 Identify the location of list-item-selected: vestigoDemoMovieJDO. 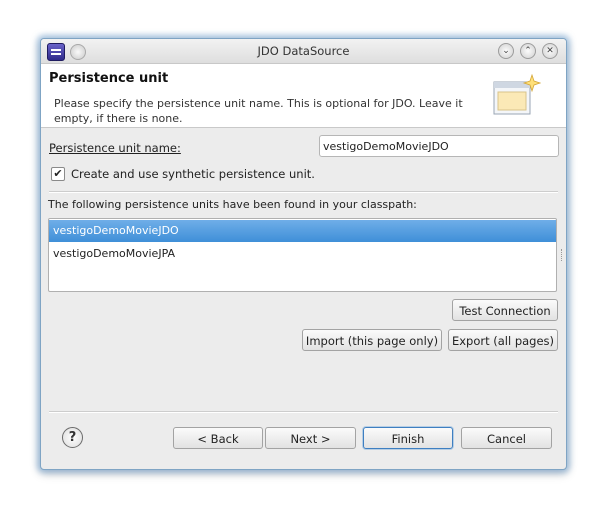
(302, 231).